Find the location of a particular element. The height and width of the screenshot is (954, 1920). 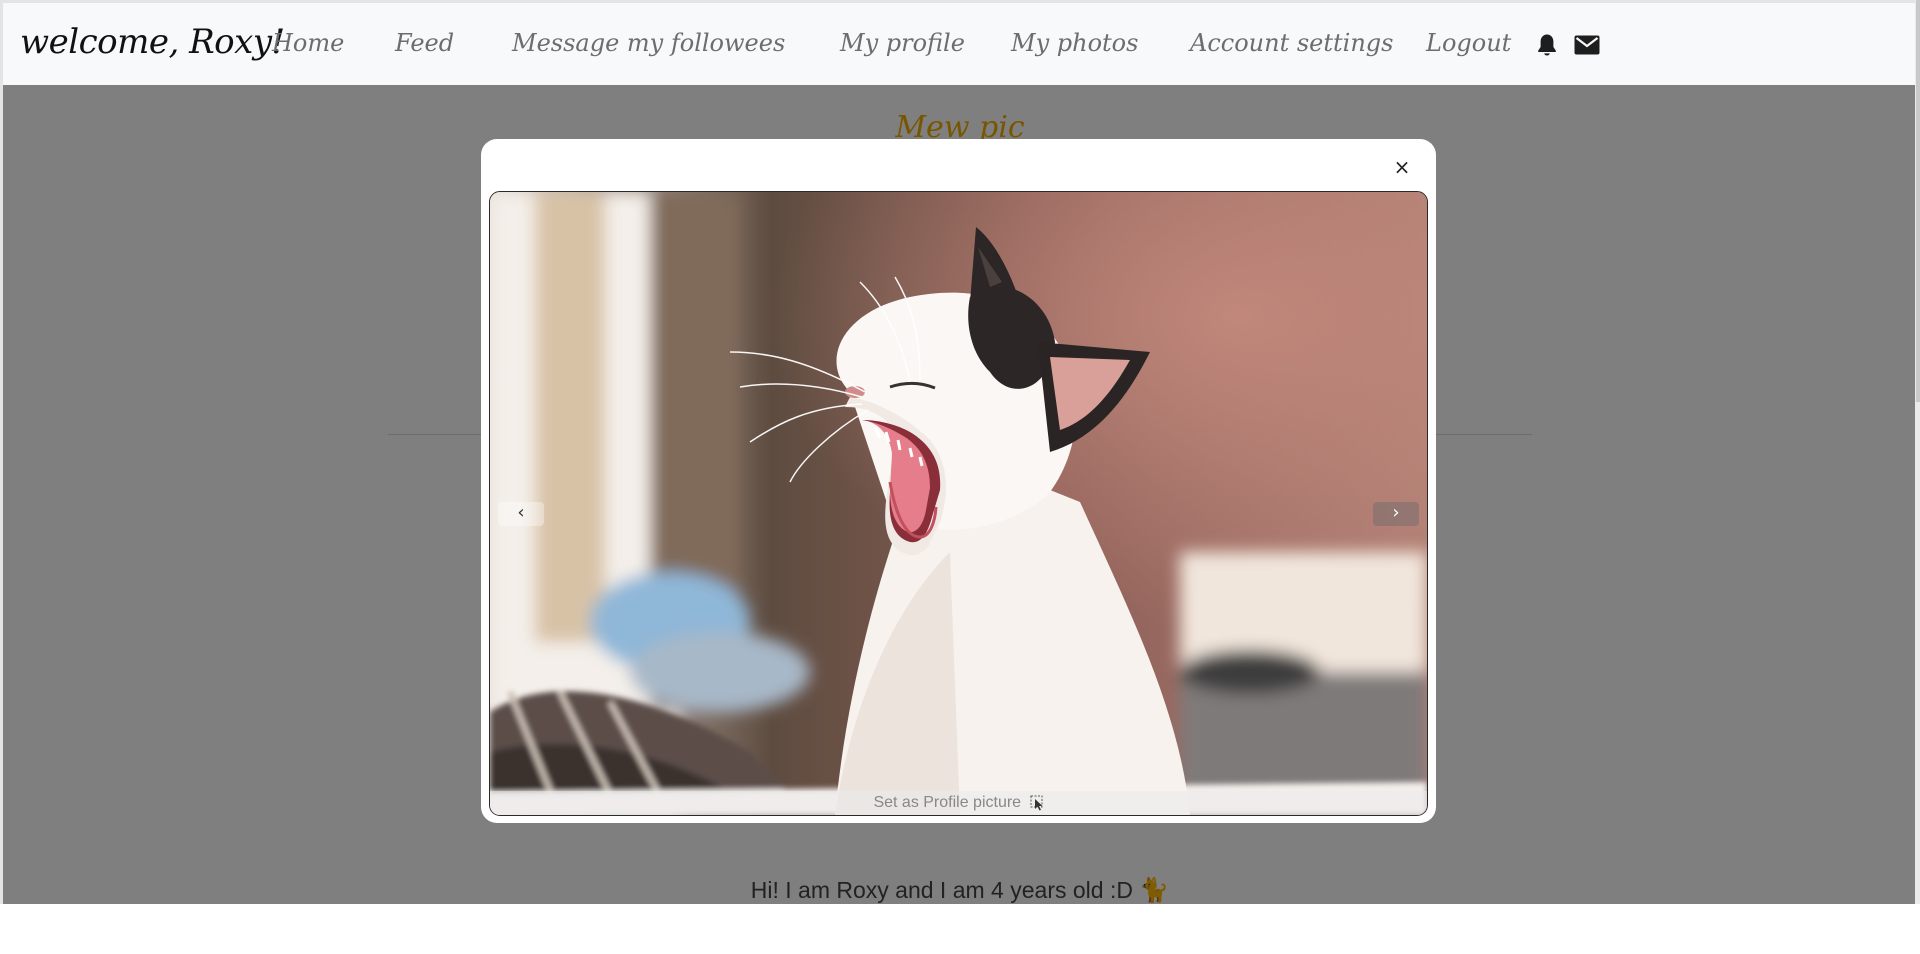

window-left-border is located at coordinates (1, 452).